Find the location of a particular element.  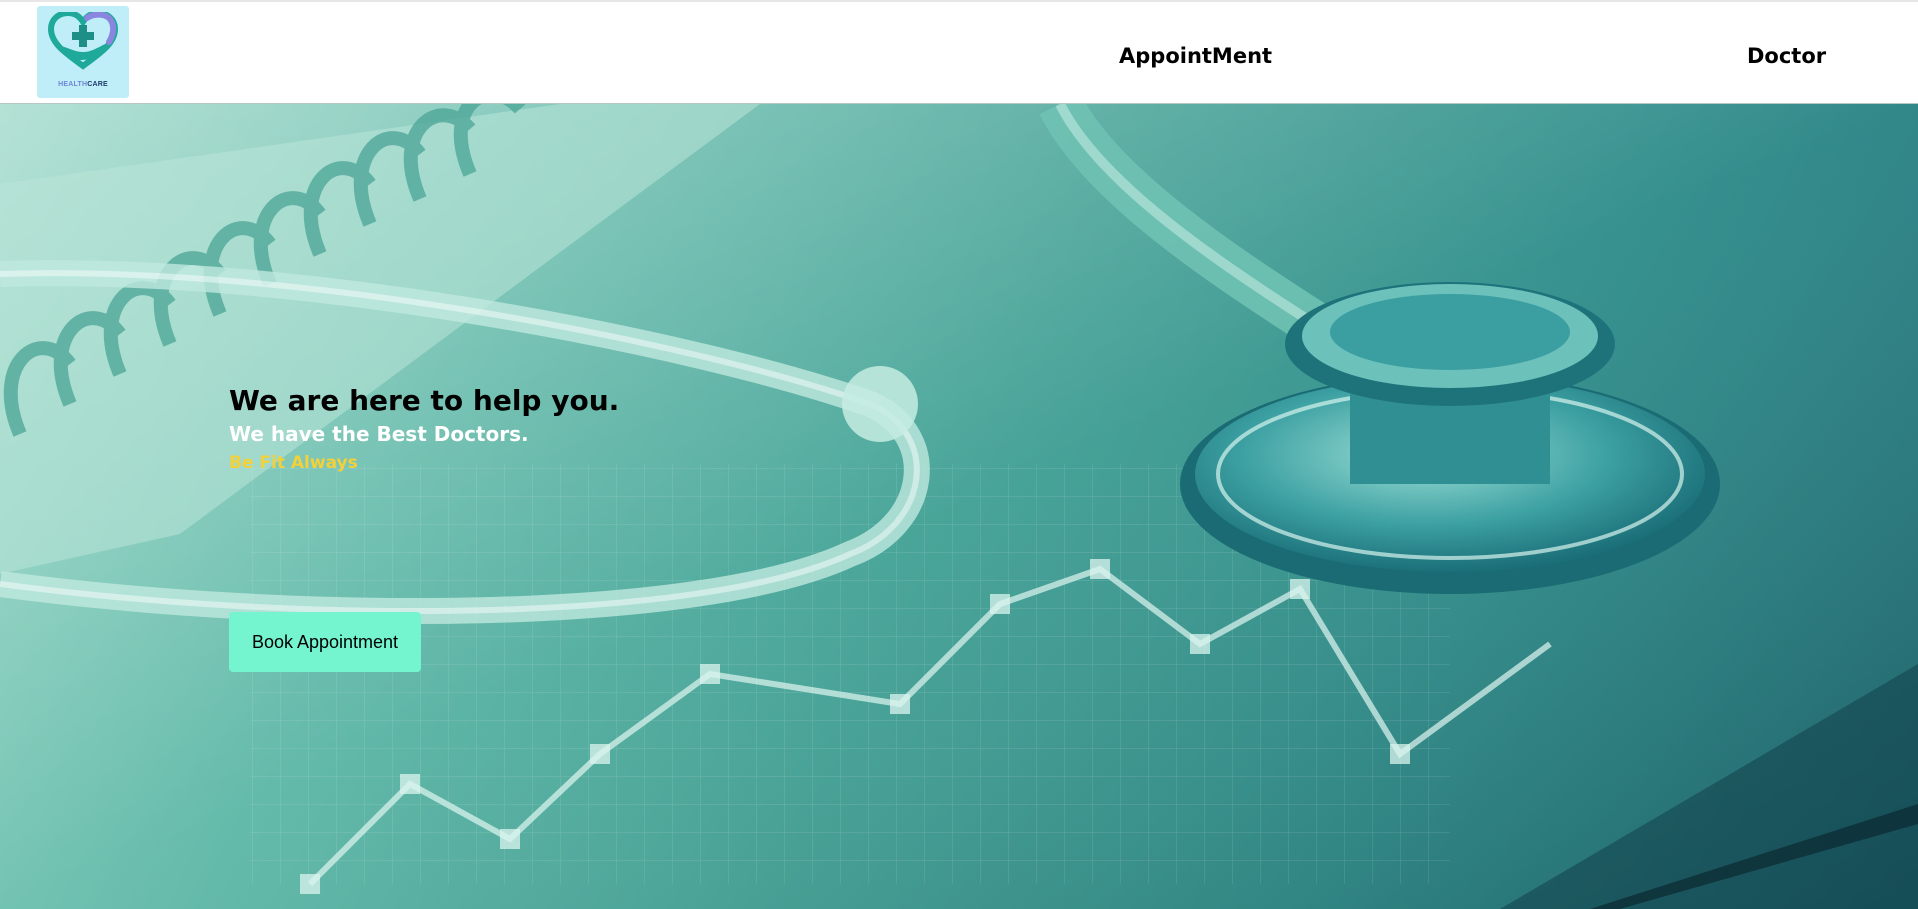

healthcare-logo: HEALTHCARE is located at coordinates (83, 52).